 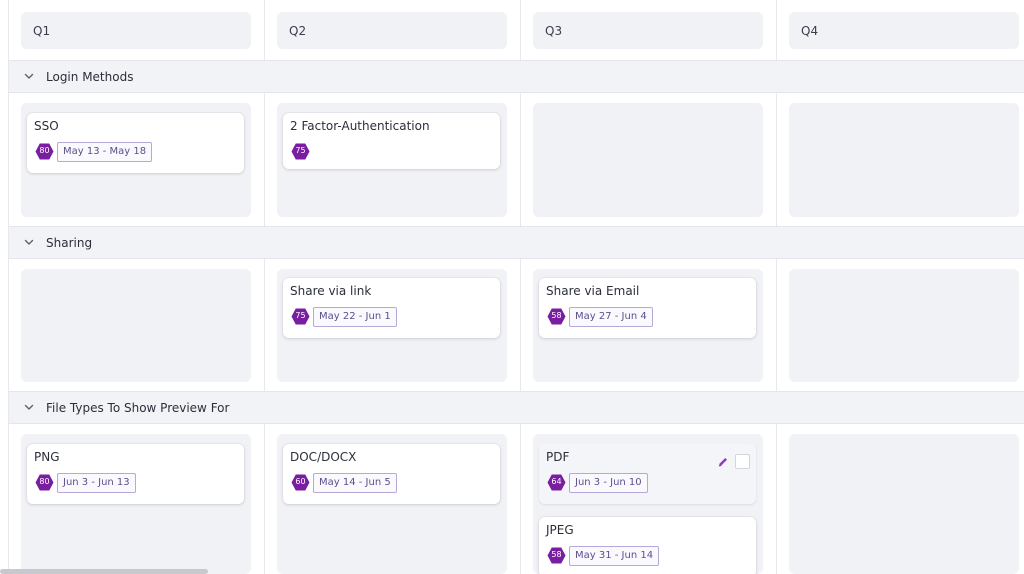 What do you see at coordinates (104, 571) in the screenshot?
I see `horizontal-scrollbar` at bounding box center [104, 571].